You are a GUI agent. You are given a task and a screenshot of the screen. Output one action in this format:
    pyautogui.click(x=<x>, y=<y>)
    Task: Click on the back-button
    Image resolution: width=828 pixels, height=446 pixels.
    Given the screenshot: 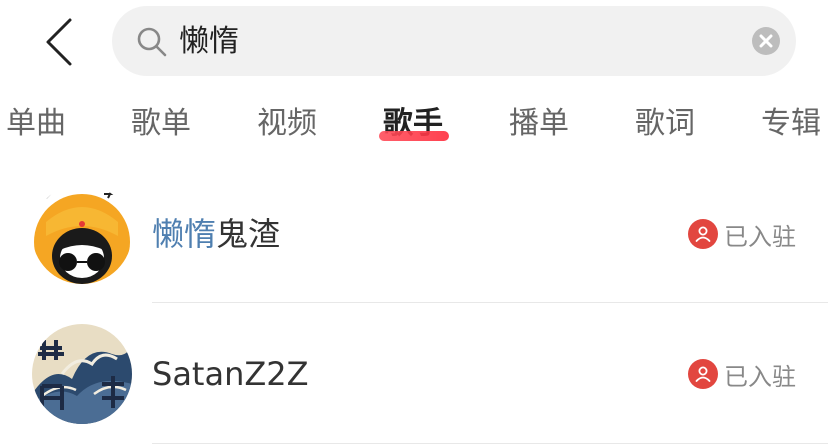 What is the action you would take?
    pyautogui.click(x=62, y=42)
    